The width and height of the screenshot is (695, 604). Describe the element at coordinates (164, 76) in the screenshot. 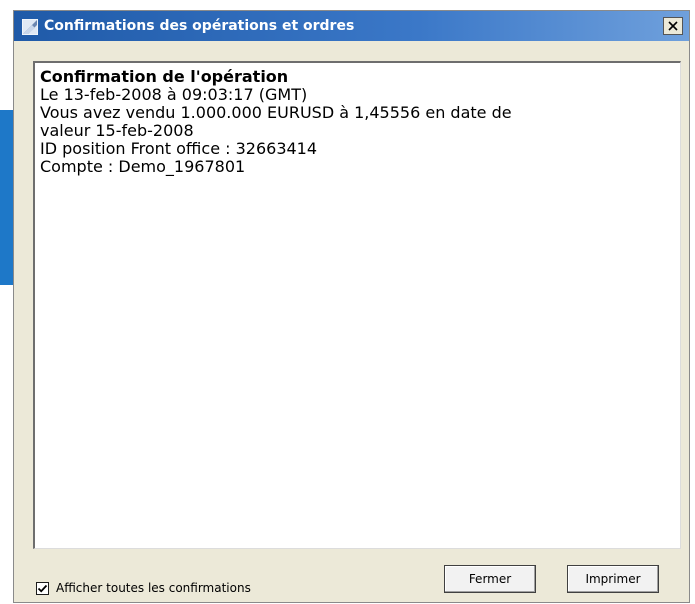

I see `confirmation-heading: Confirmation de l'opération` at that location.